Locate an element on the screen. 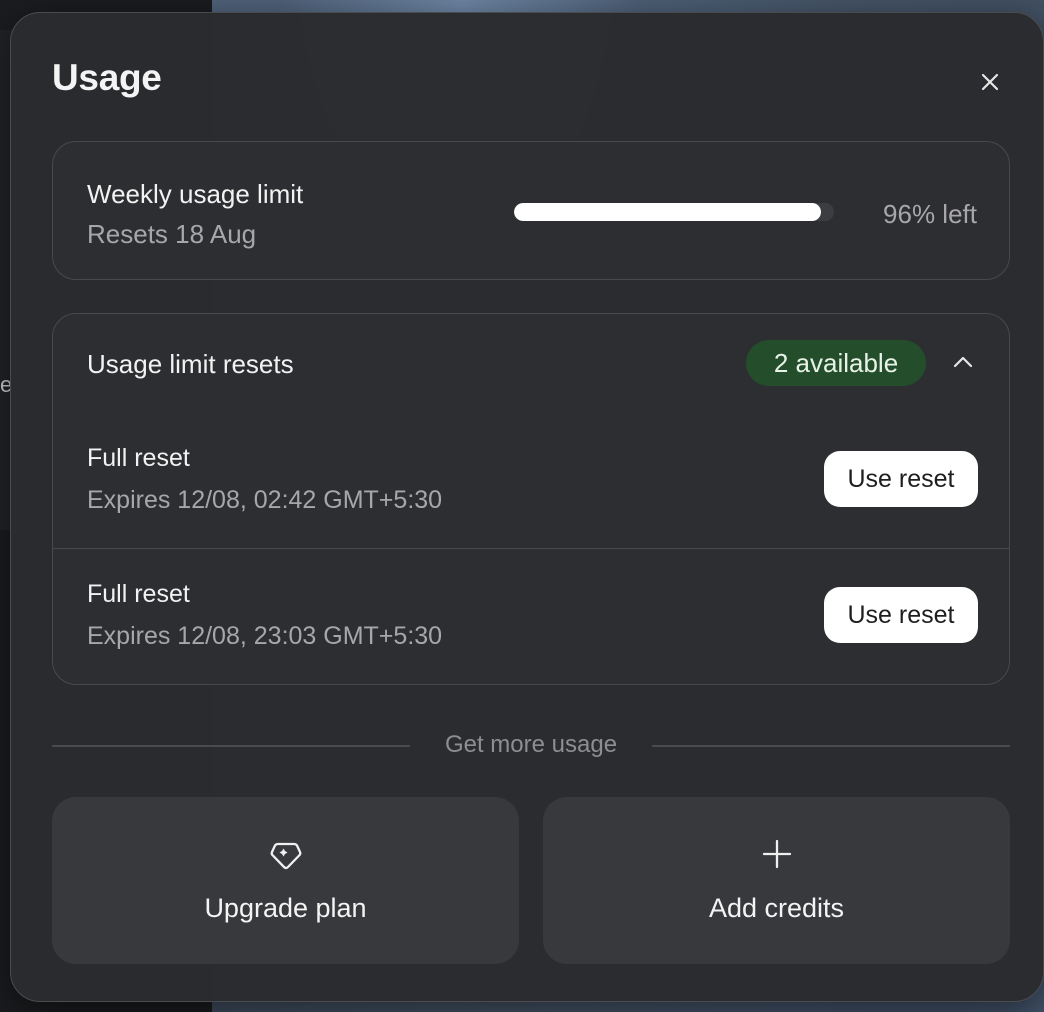 This screenshot has height=1012, width=1044. chevron-up-icon is located at coordinates (963, 362).